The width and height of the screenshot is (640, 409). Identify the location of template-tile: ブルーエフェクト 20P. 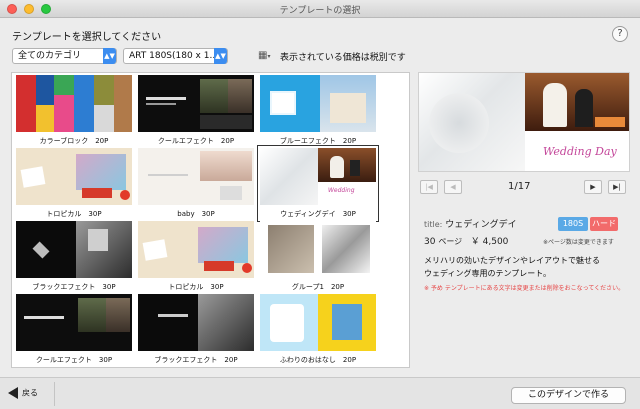
(318, 110).